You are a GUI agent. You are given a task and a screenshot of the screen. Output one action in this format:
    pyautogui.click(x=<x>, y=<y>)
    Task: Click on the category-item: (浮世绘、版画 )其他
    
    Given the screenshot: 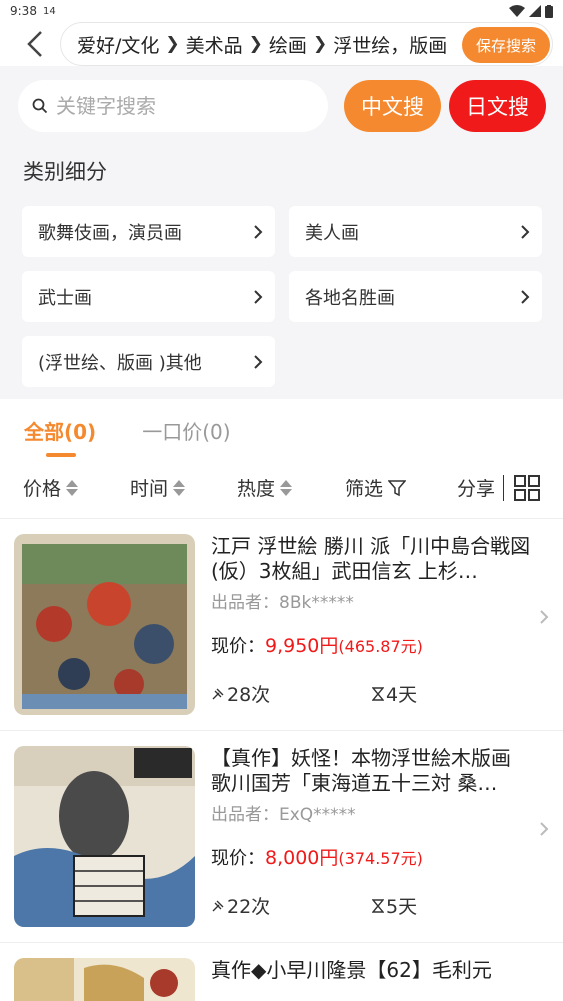 What is the action you would take?
    pyautogui.click(x=148, y=361)
    